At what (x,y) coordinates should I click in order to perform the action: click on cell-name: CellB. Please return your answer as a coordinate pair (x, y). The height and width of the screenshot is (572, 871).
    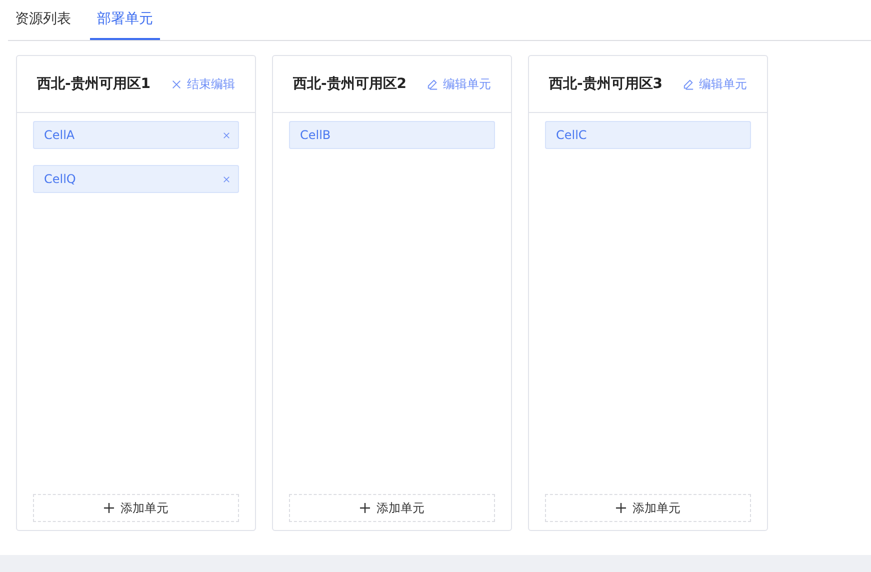
    Looking at the image, I should click on (315, 135).